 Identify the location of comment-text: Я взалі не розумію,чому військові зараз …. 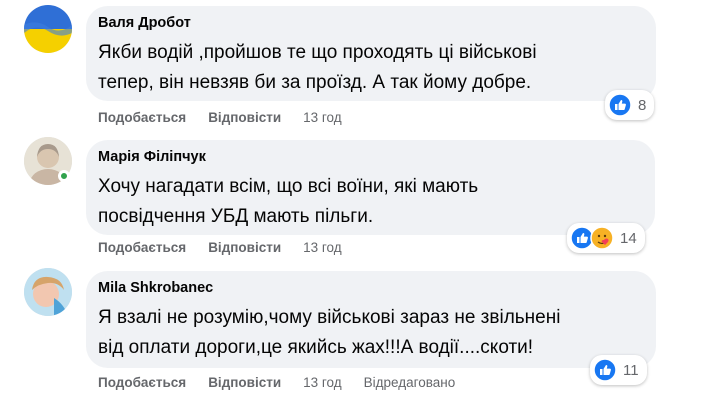
(329, 332).